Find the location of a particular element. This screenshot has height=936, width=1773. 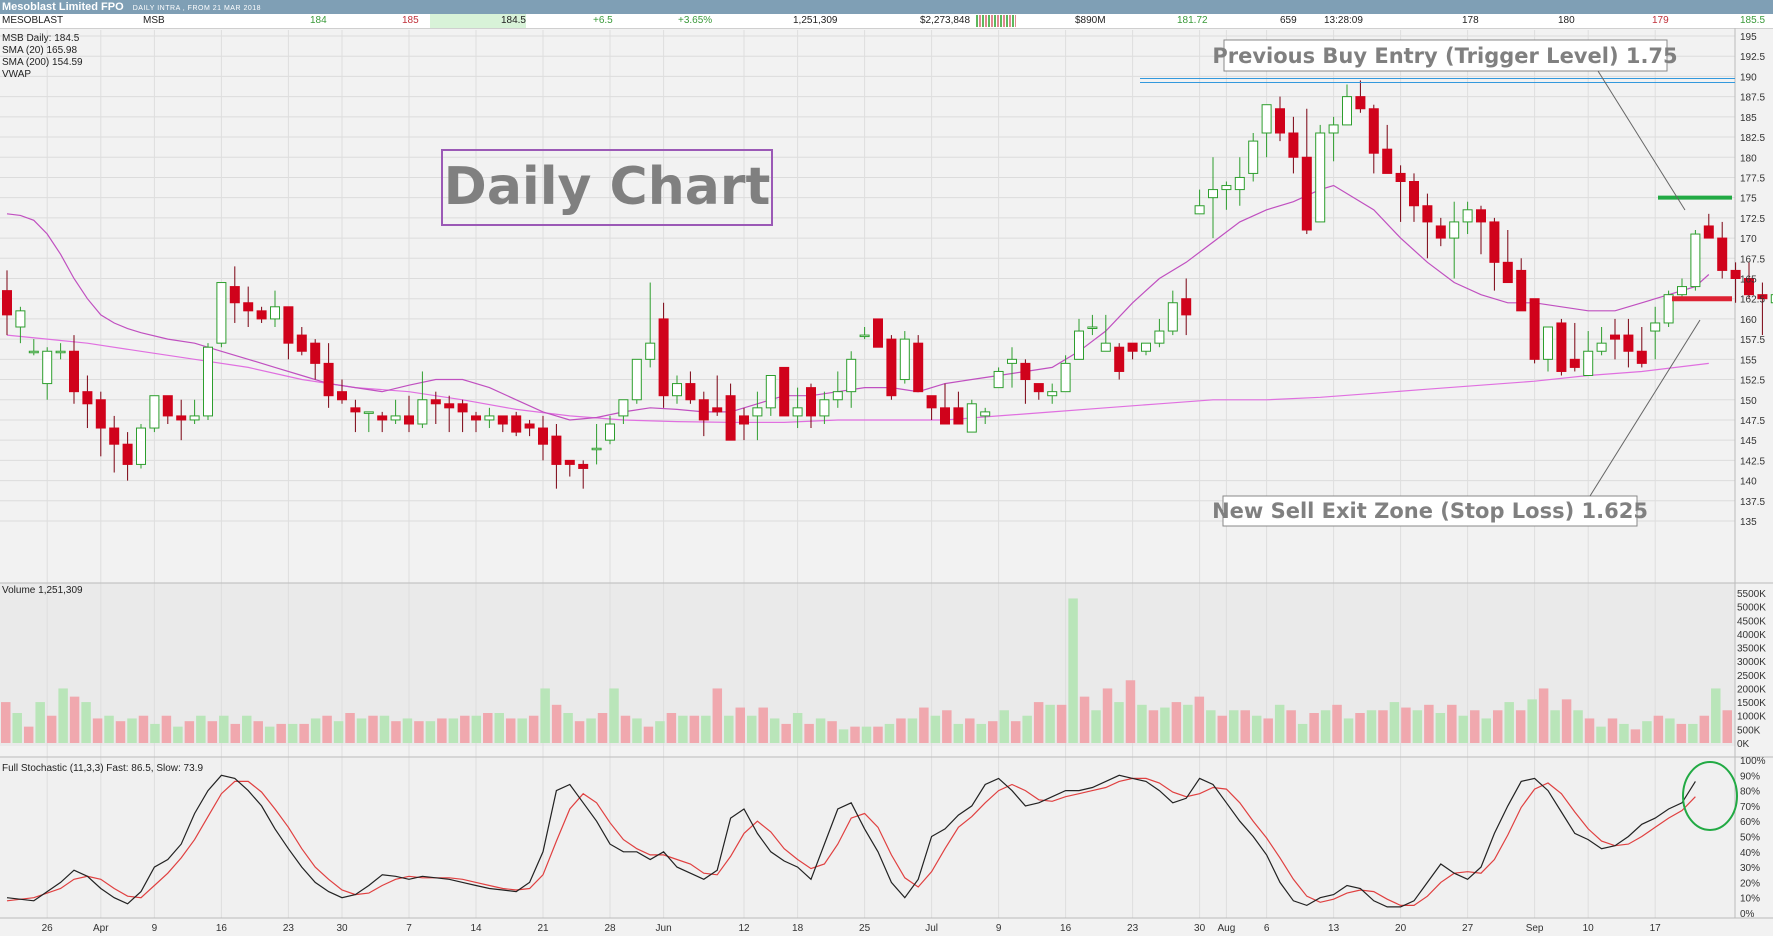

volume-tick-label: 1000K is located at coordinates (1751, 717).